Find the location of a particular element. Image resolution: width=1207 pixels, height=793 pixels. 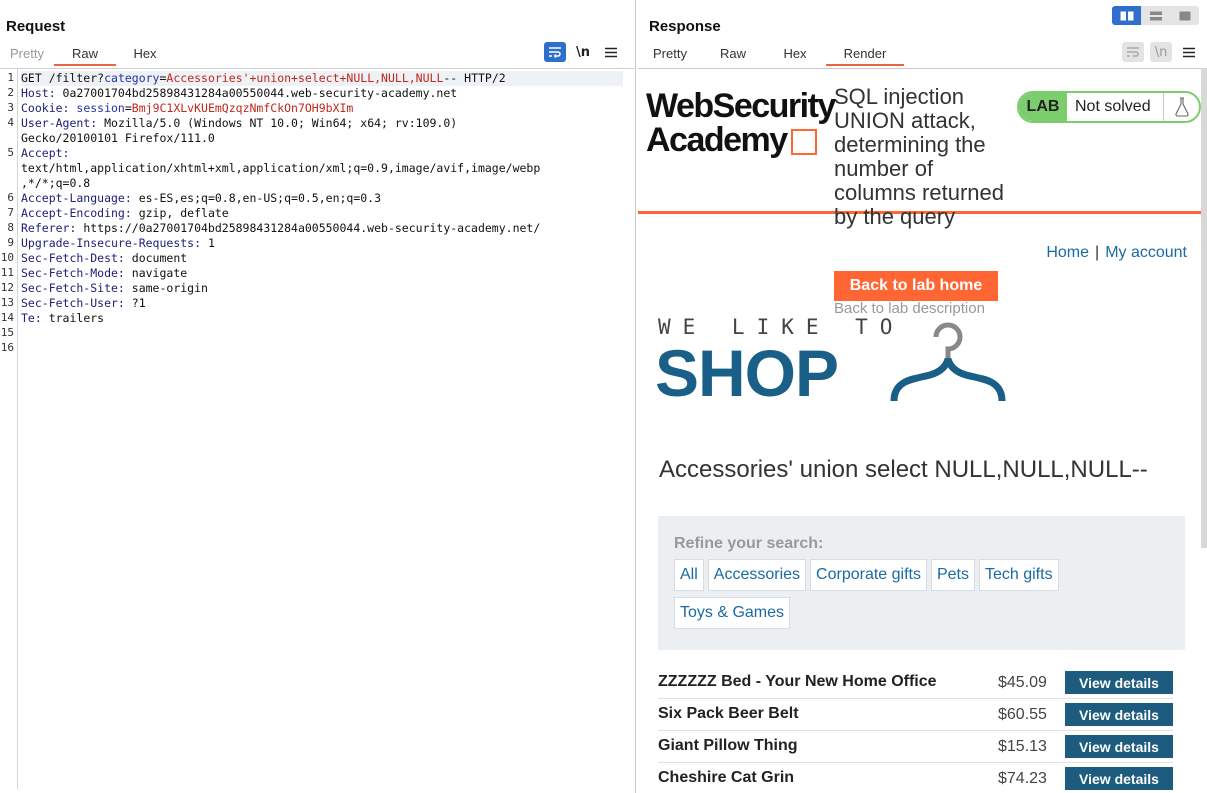

code-token: Bmj9C1XLvKUEmQzqzNmfCkOn7OH9bXIm is located at coordinates (242, 108).